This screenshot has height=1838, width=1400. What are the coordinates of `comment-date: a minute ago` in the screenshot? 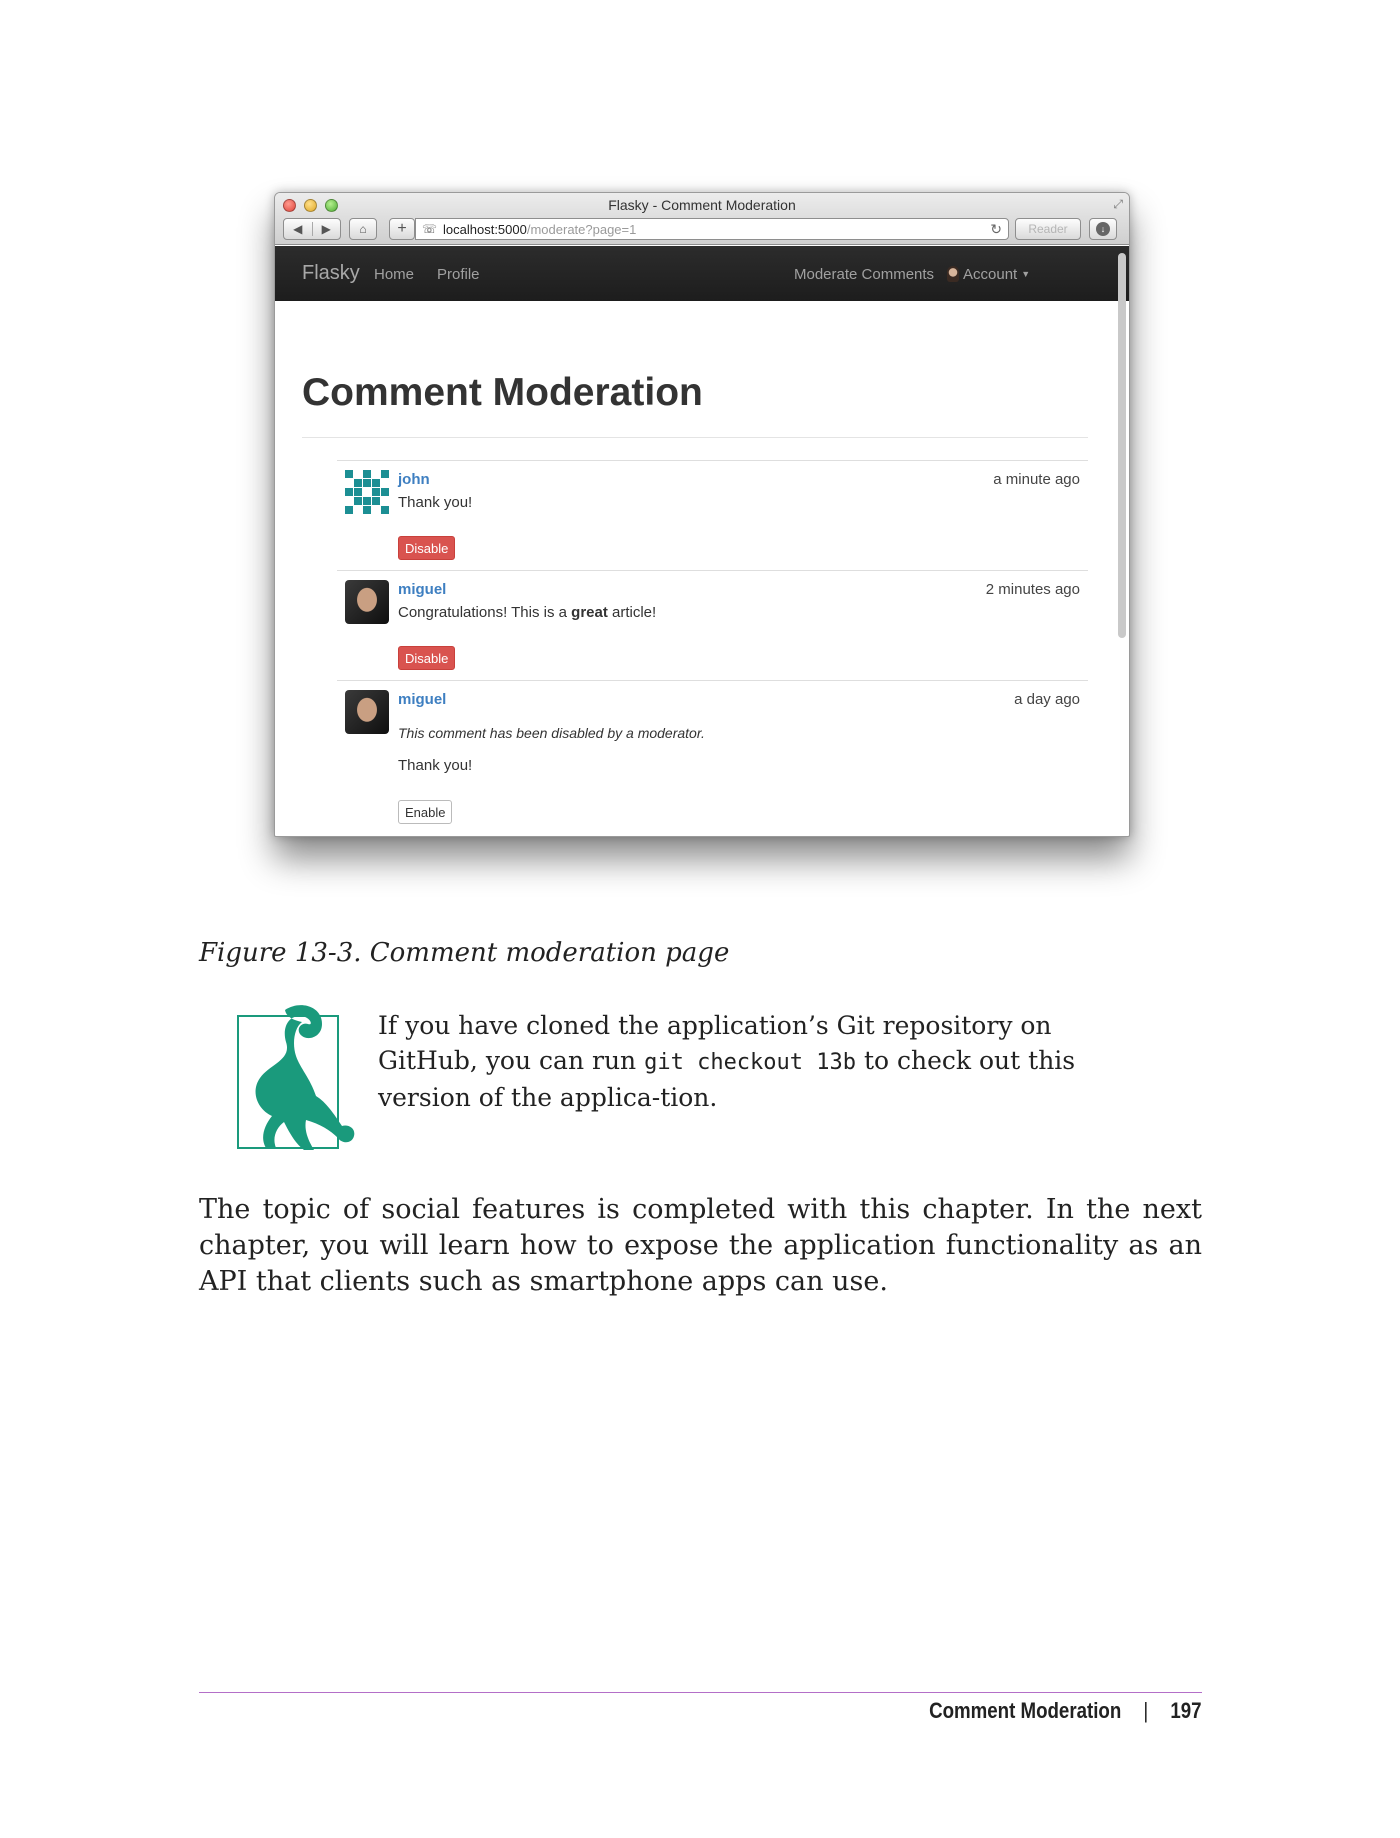 It's located at (1036, 479).